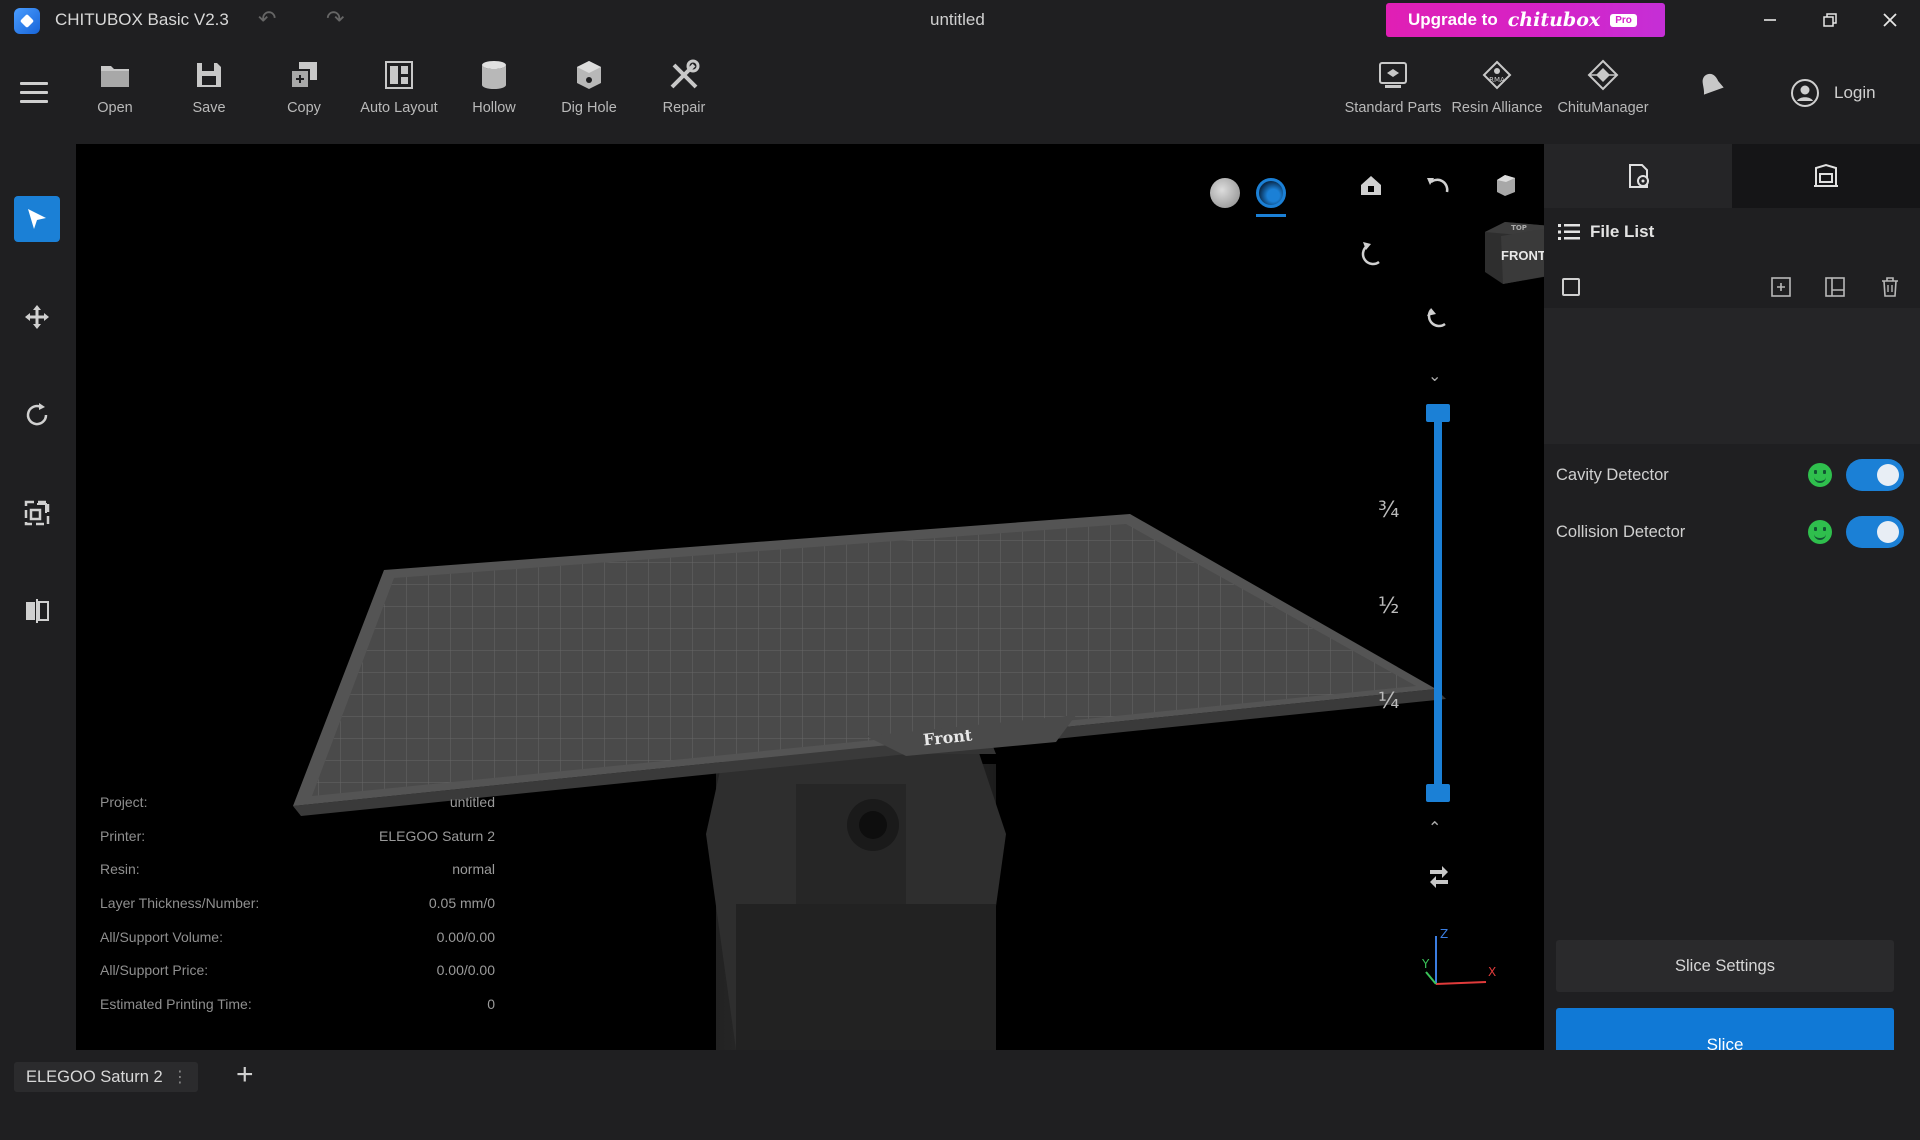 The width and height of the screenshot is (1920, 1140). What do you see at coordinates (1271, 193) in the screenshot?
I see `xray-view-button` at bounding box center [1271, 193].